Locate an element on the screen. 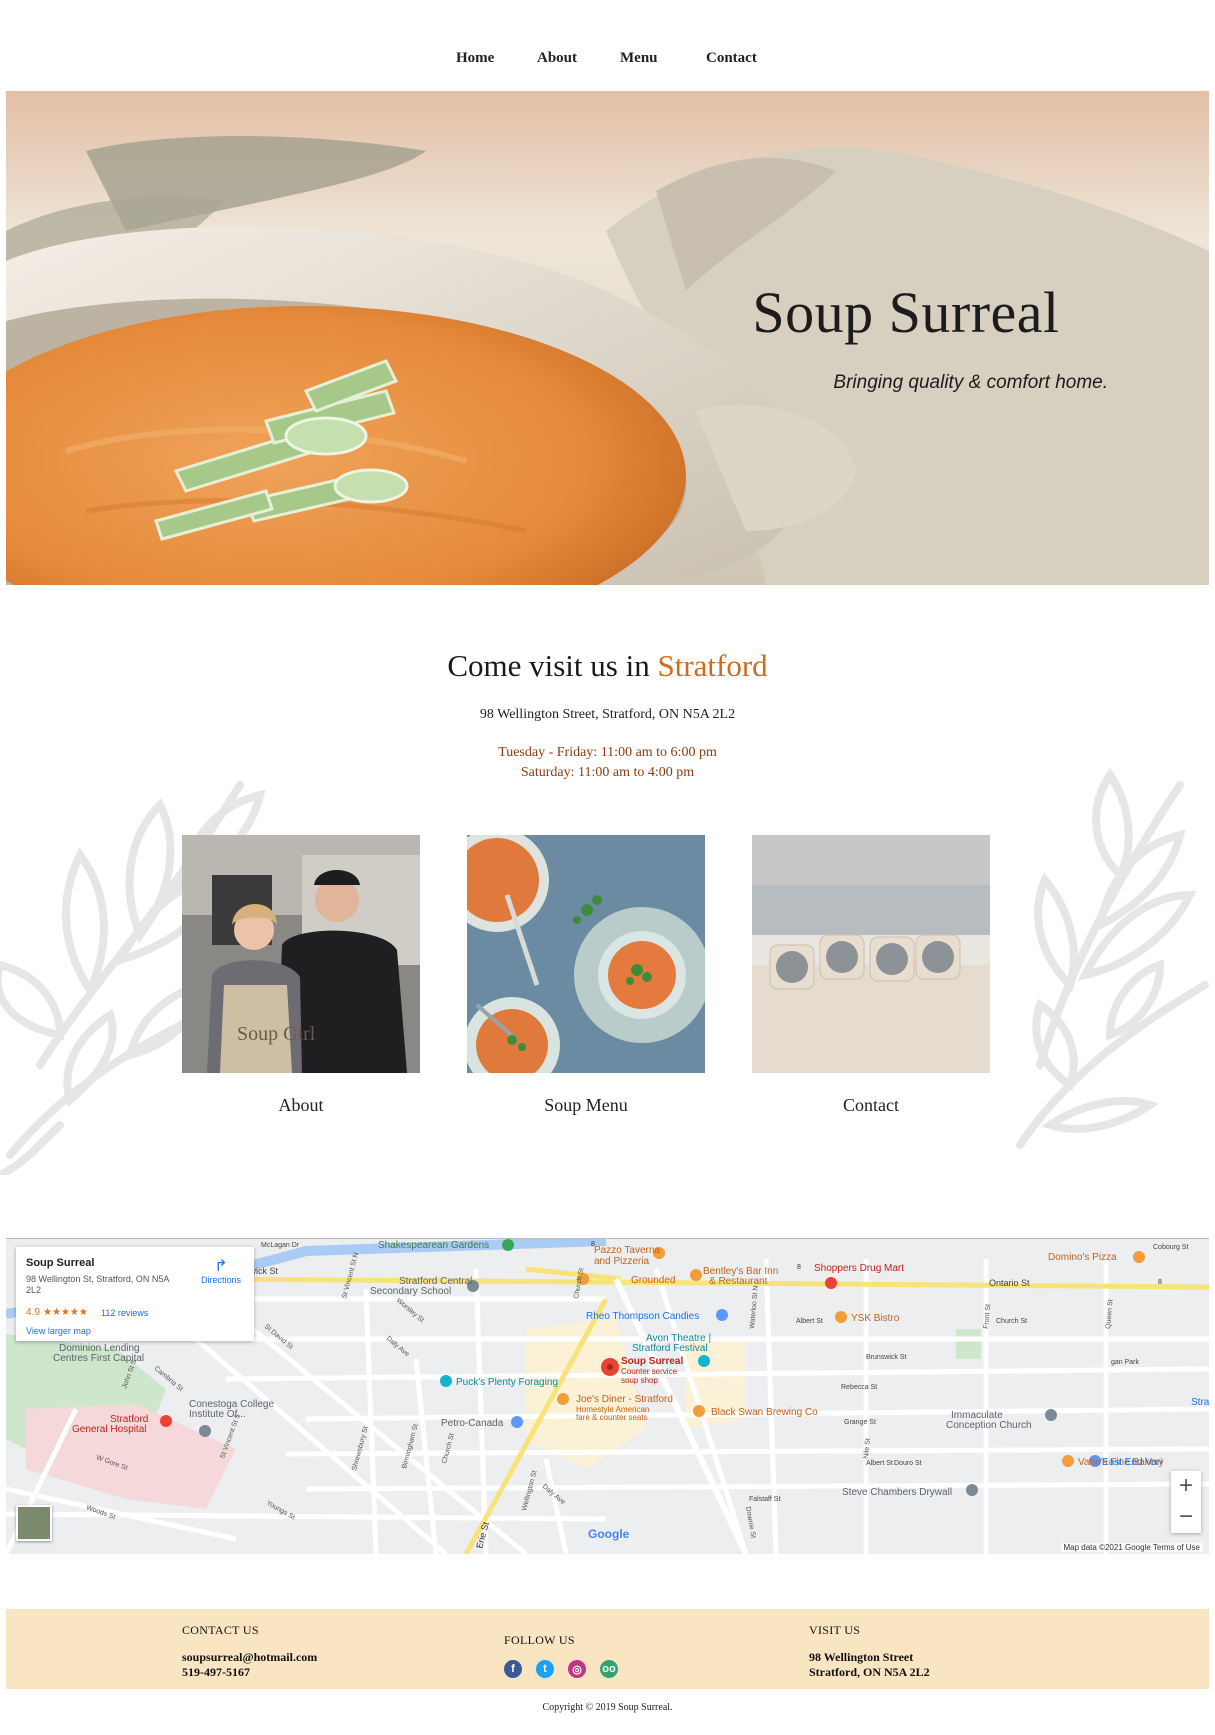 The width and height of the screenshot is (1215, 1735). svg-text: Falstaff St is located at coordinates (764, 1499).